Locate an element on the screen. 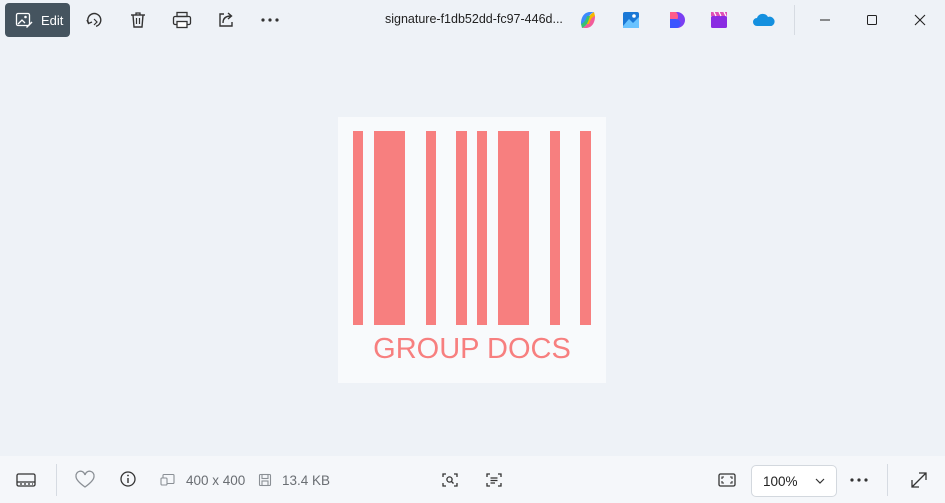  more-view-options-button is located at coordinates (859, 480).